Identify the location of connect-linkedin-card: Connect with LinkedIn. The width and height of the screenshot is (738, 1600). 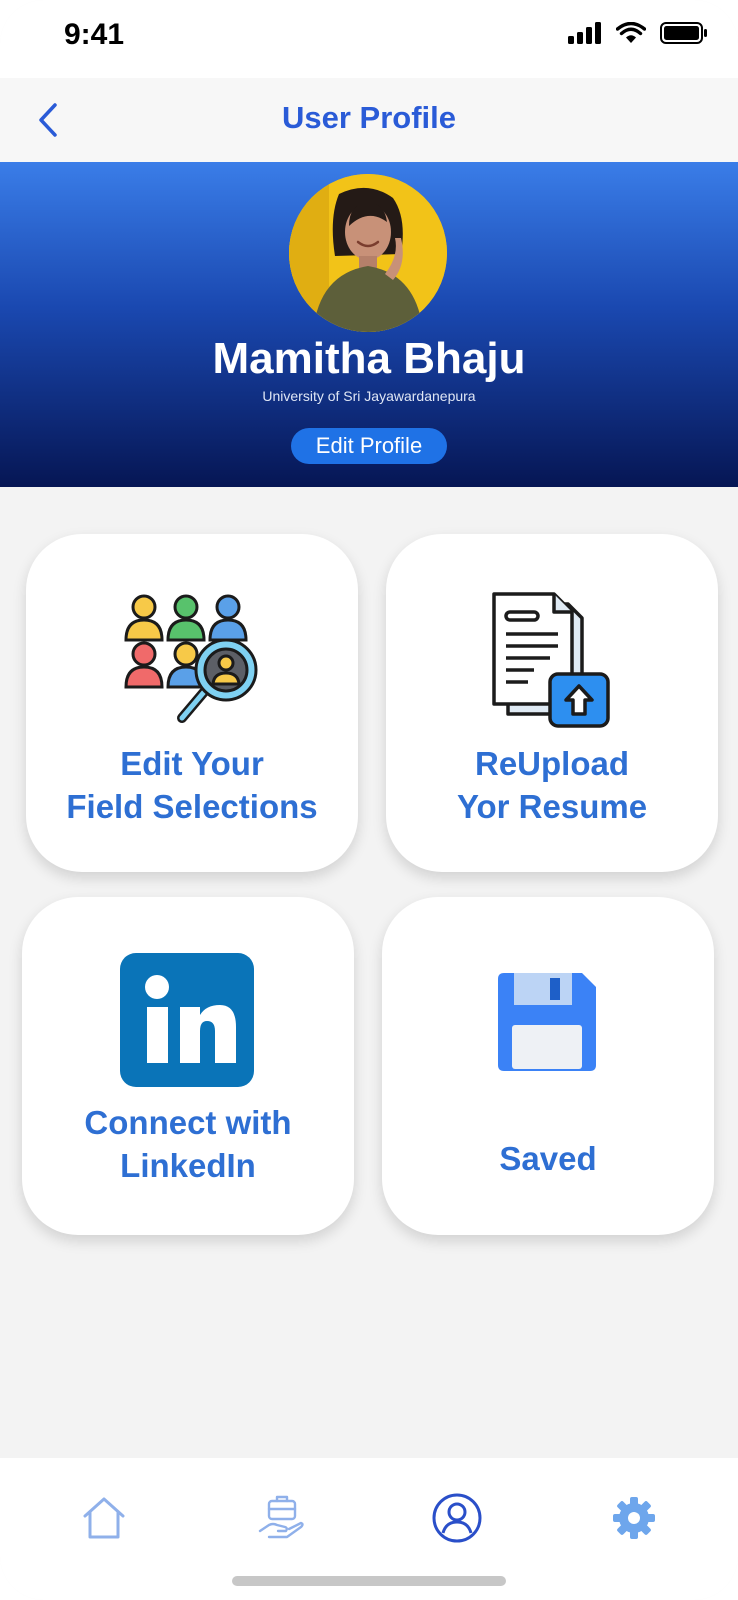
(188, 1066).